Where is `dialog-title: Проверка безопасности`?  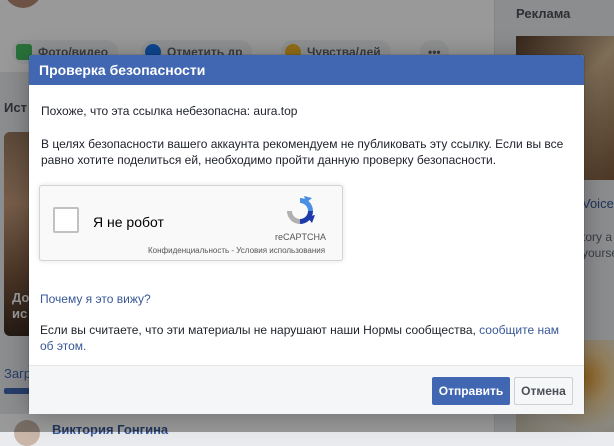 dialog-title: Проверка безопасности is located at coordinates (306, 70).